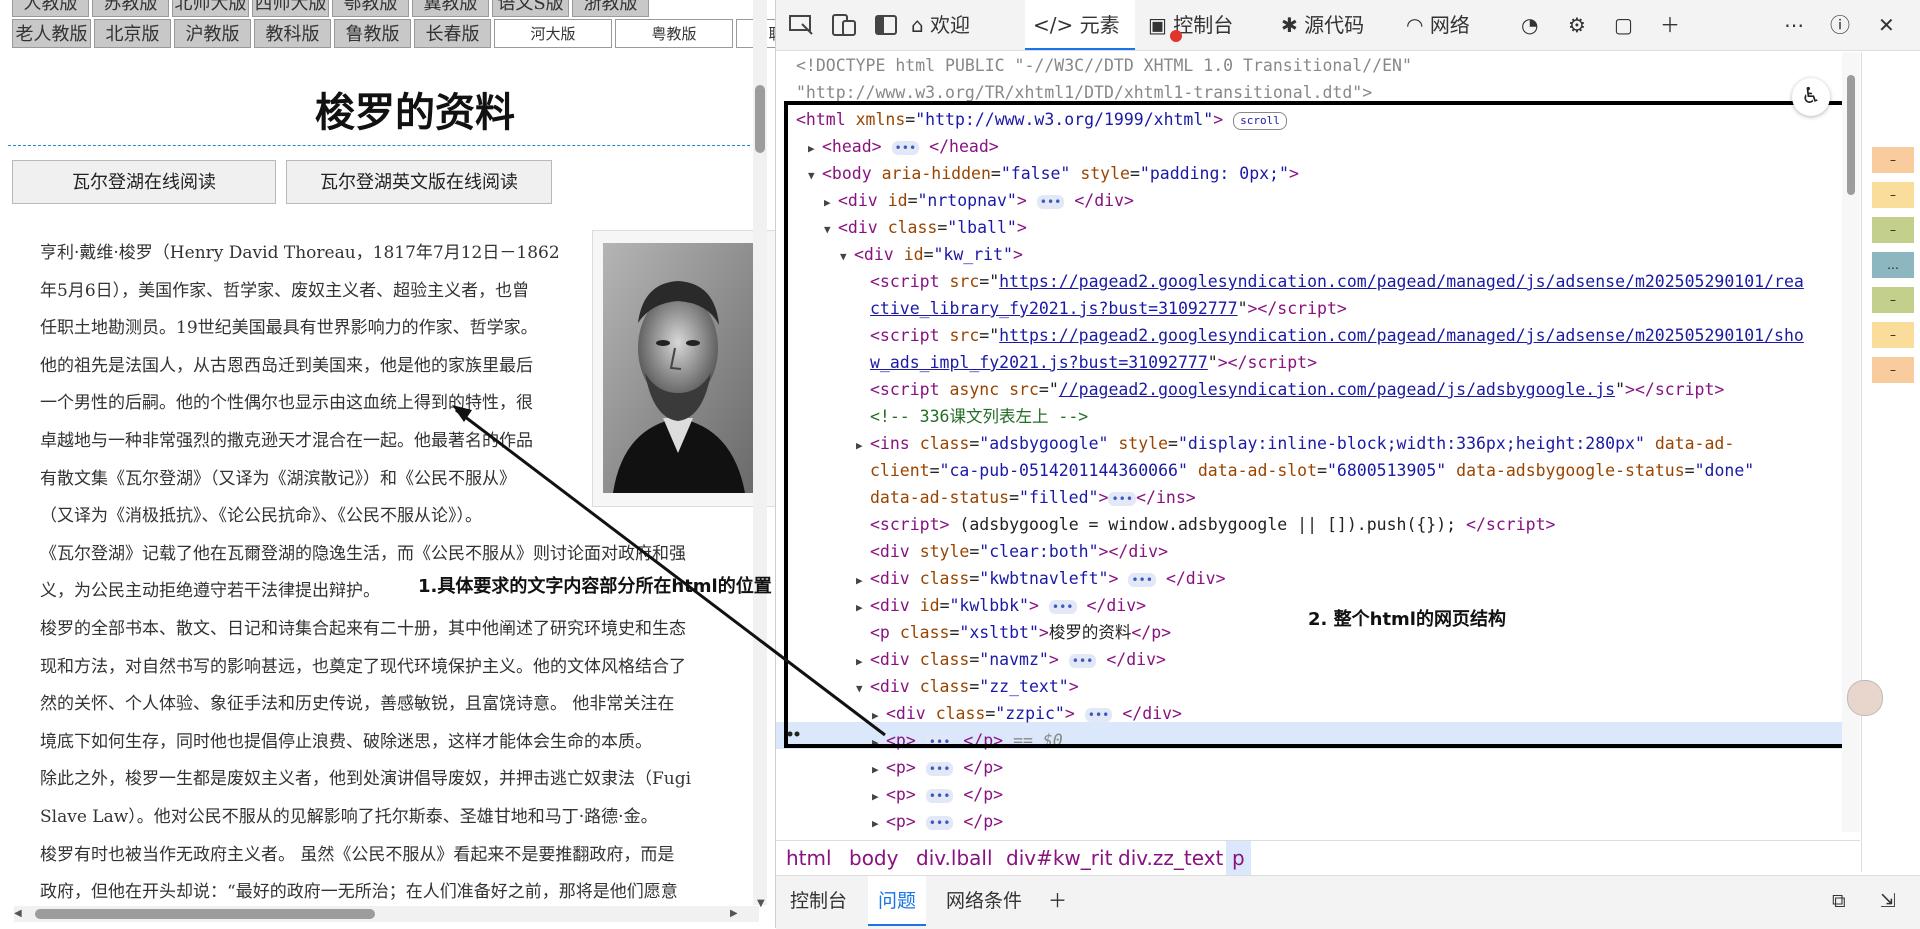  What do you see at coordinates (1321, 578) in the screenshot?
I see `dom-node-div: ▶ <div class="kwbtnavleft"> ••• </div>` at bounding box center [1321, 578].